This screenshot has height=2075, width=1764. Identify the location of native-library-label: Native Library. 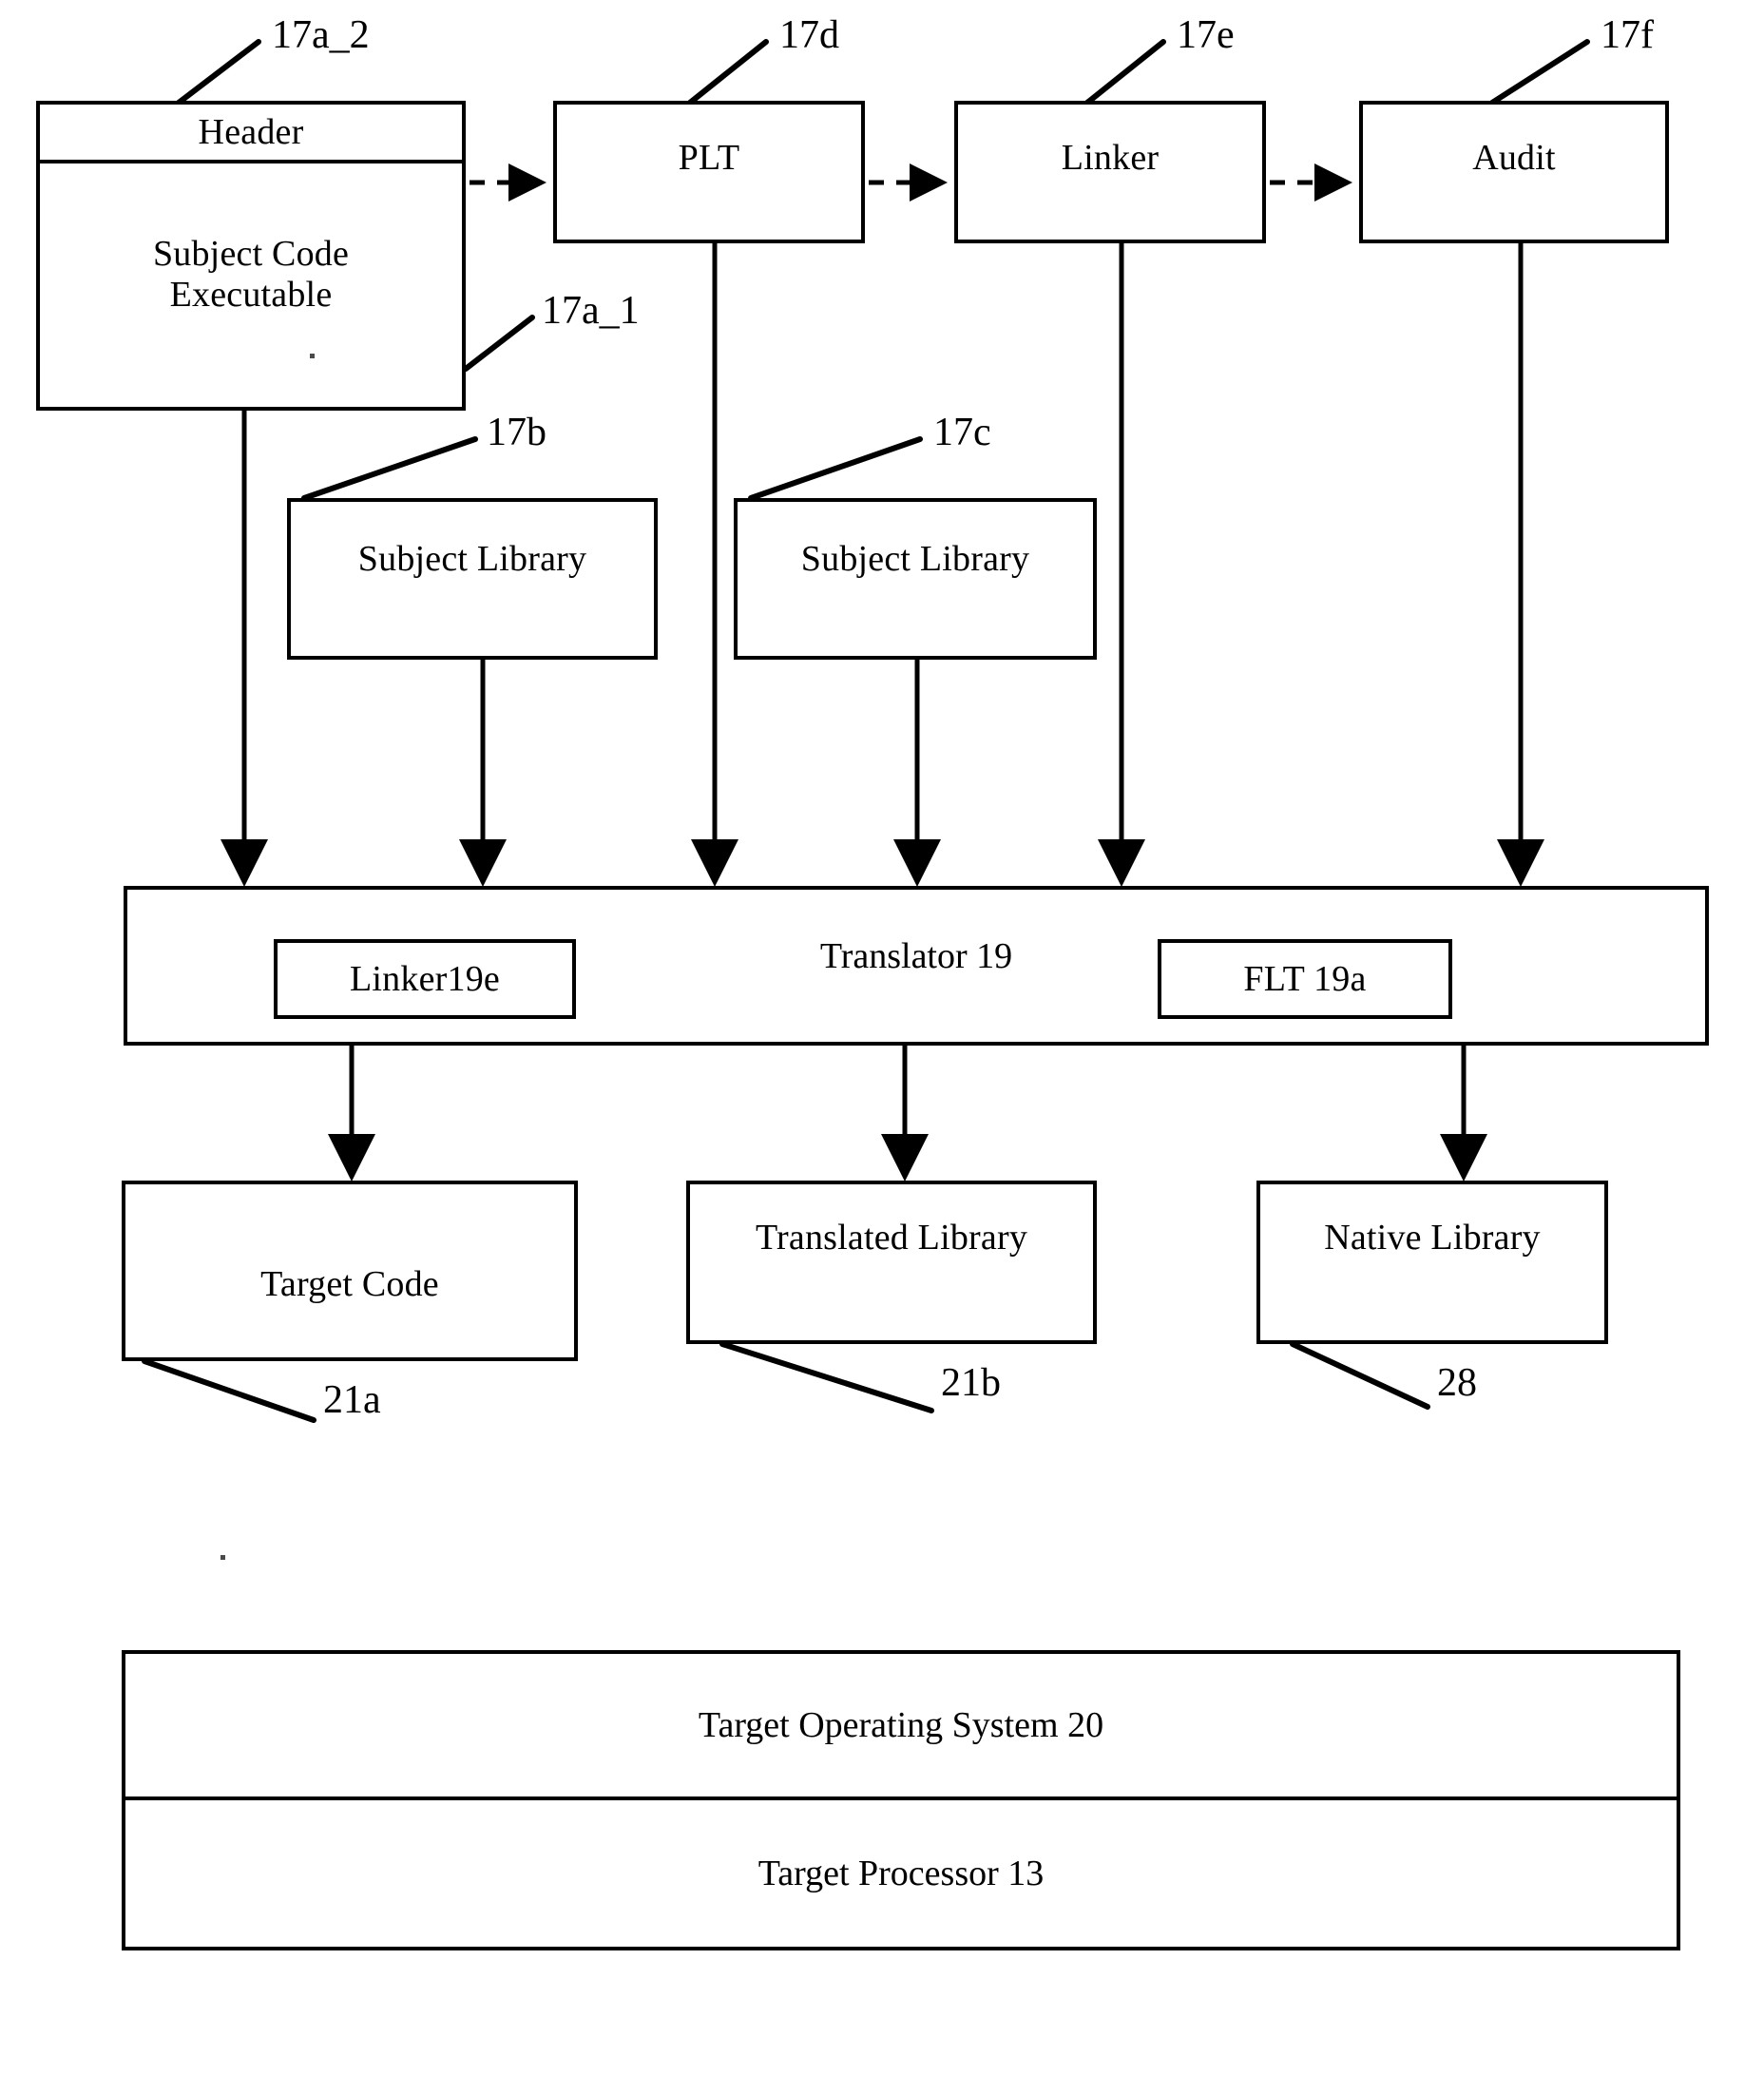
(1432, 1237).